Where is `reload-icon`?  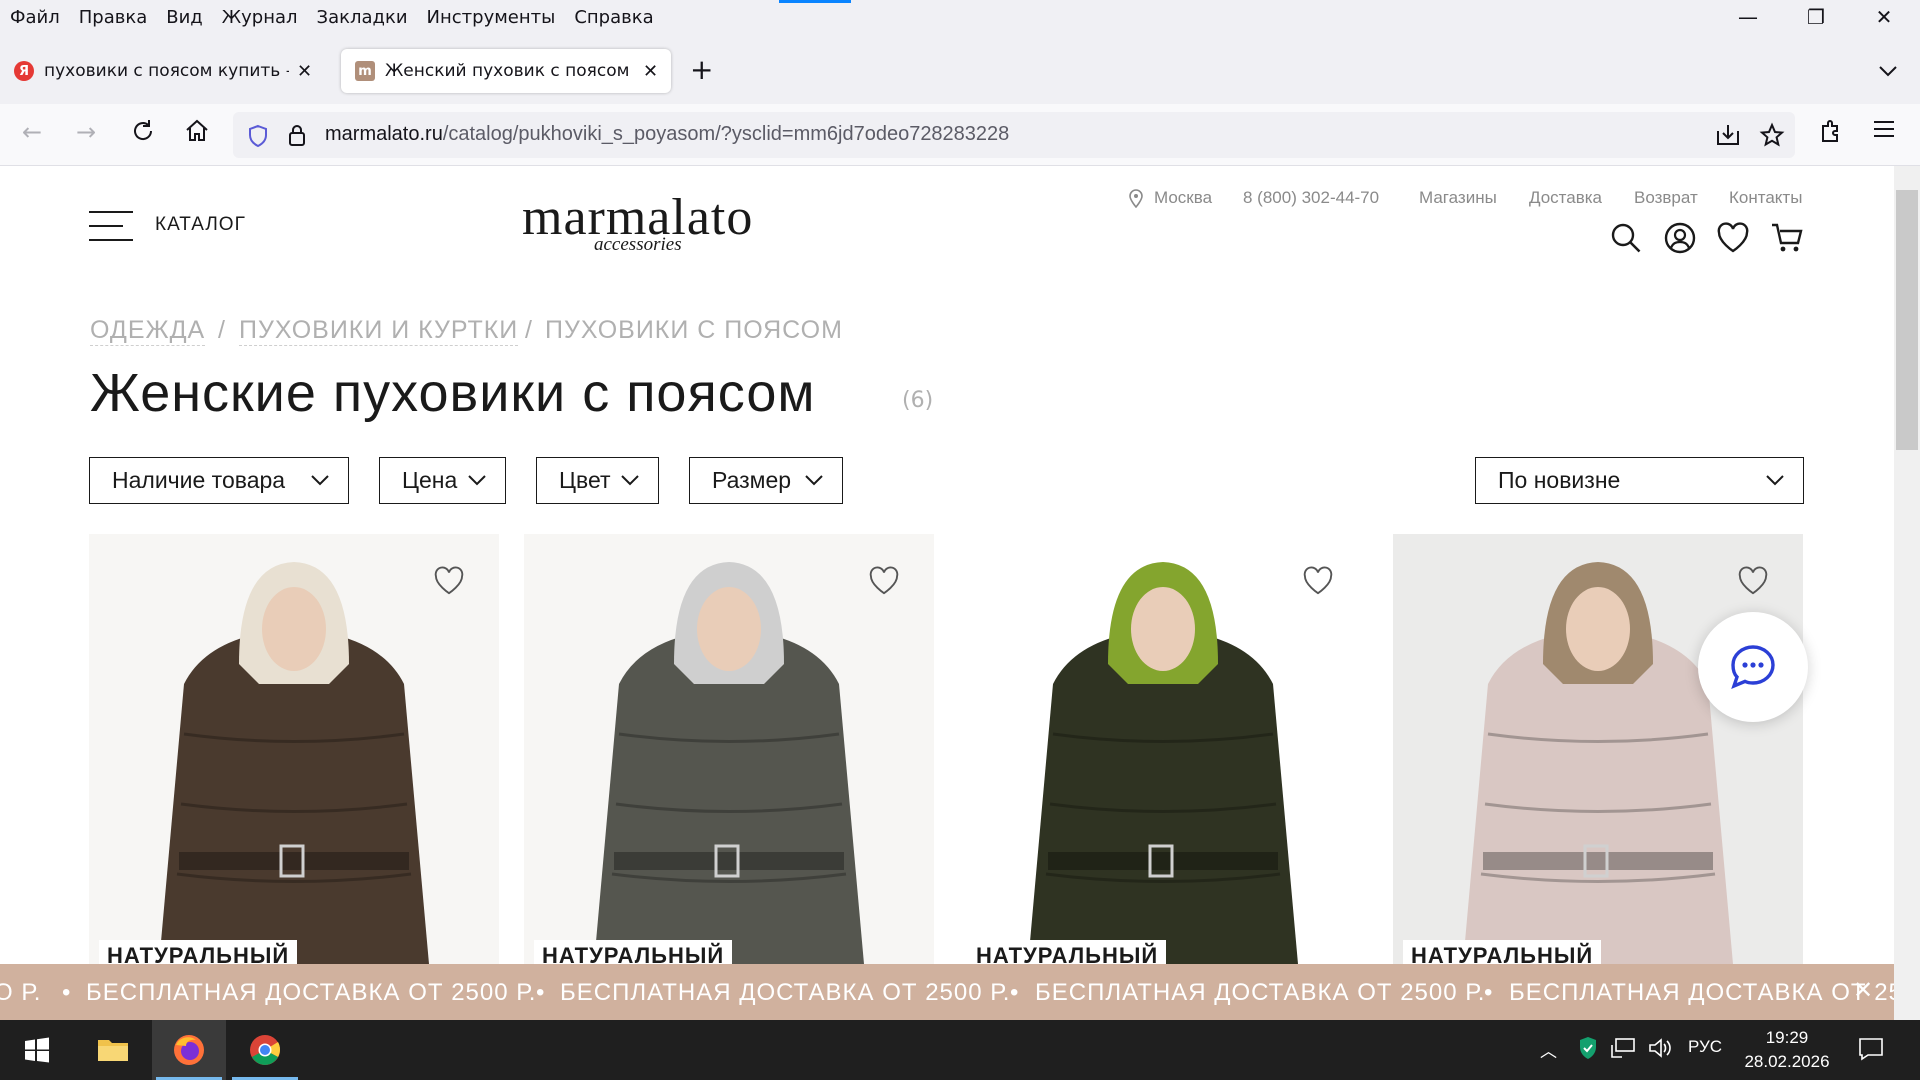 reload-icon is located at coordinates (143, 134).